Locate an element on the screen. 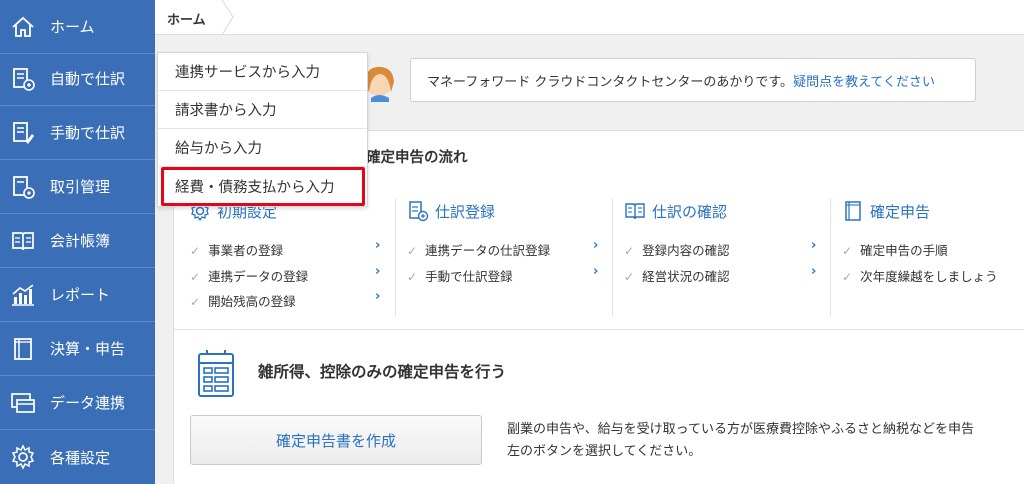 This screenshot has width=1024, height=484. step-journal-entry: 仕訳登録 is located at coordinates (451, 211).